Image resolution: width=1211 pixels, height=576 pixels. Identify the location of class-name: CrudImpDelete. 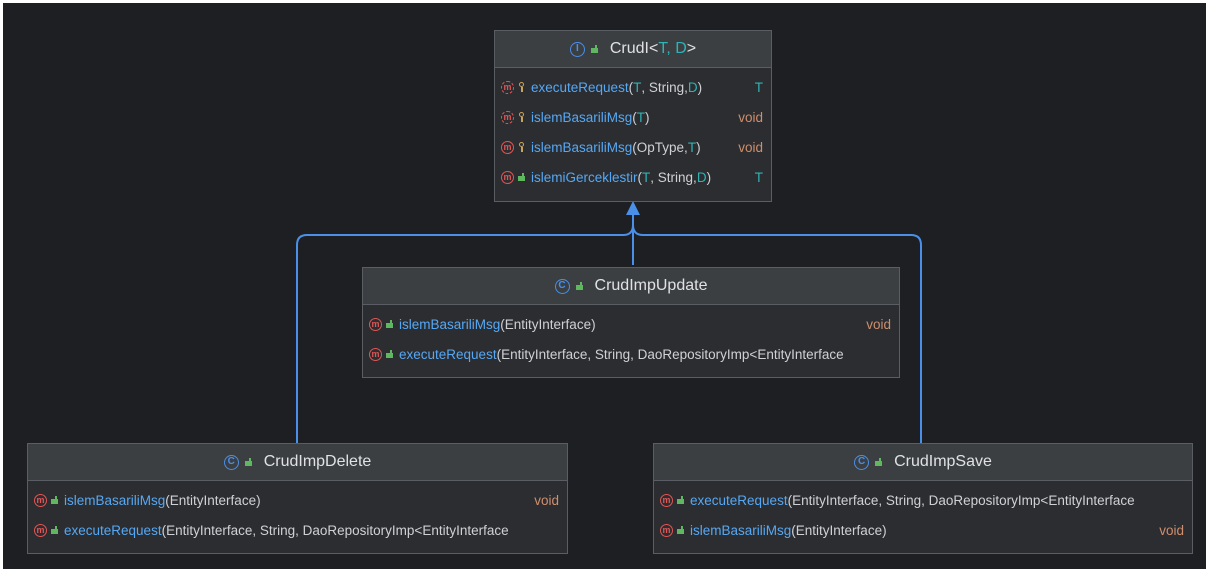
(317, 461).